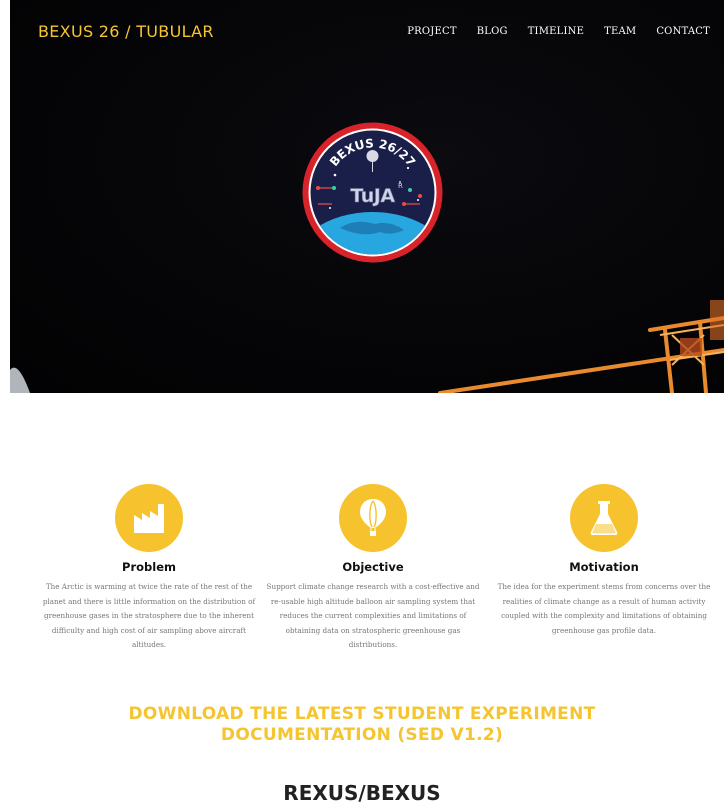  What do you see at coordinates (683, 31) in the screenshot?
I see `nav-item-contact: CONTACT` at bounding box center [683, 31].